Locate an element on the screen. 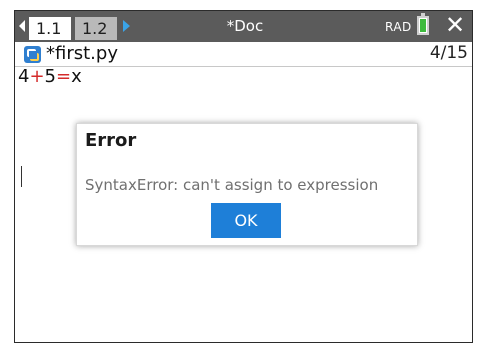 The width and height of the screenshot is (477, 345). tab-scroll-left-icon is located at coordinates (22, 26).